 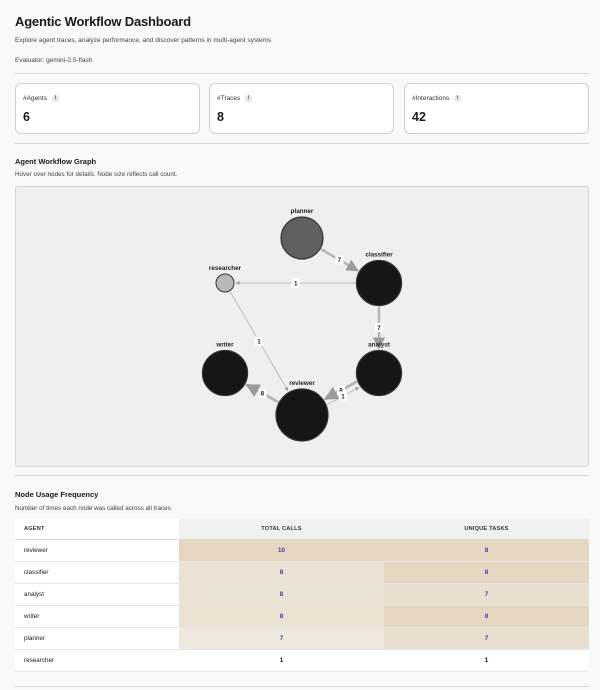 What do you see at coordinates (281, 660) in the screenshot?
I see `total-calls-cell: 1` at bounding box center [281, 660].